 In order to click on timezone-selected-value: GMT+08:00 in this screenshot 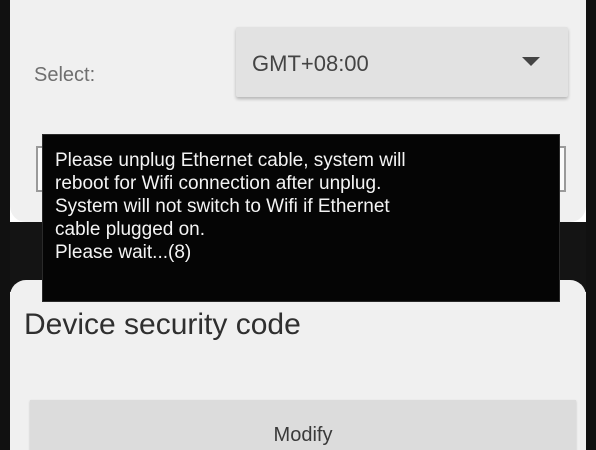, I will do `click(310, 63)`.